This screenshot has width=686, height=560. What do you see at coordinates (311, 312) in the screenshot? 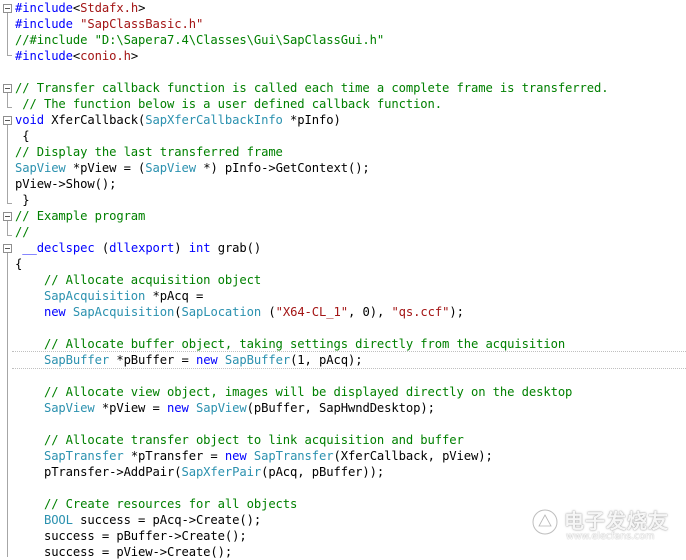
I see `code-token: "X64-CL_1"` at bounding box center [311, 312].